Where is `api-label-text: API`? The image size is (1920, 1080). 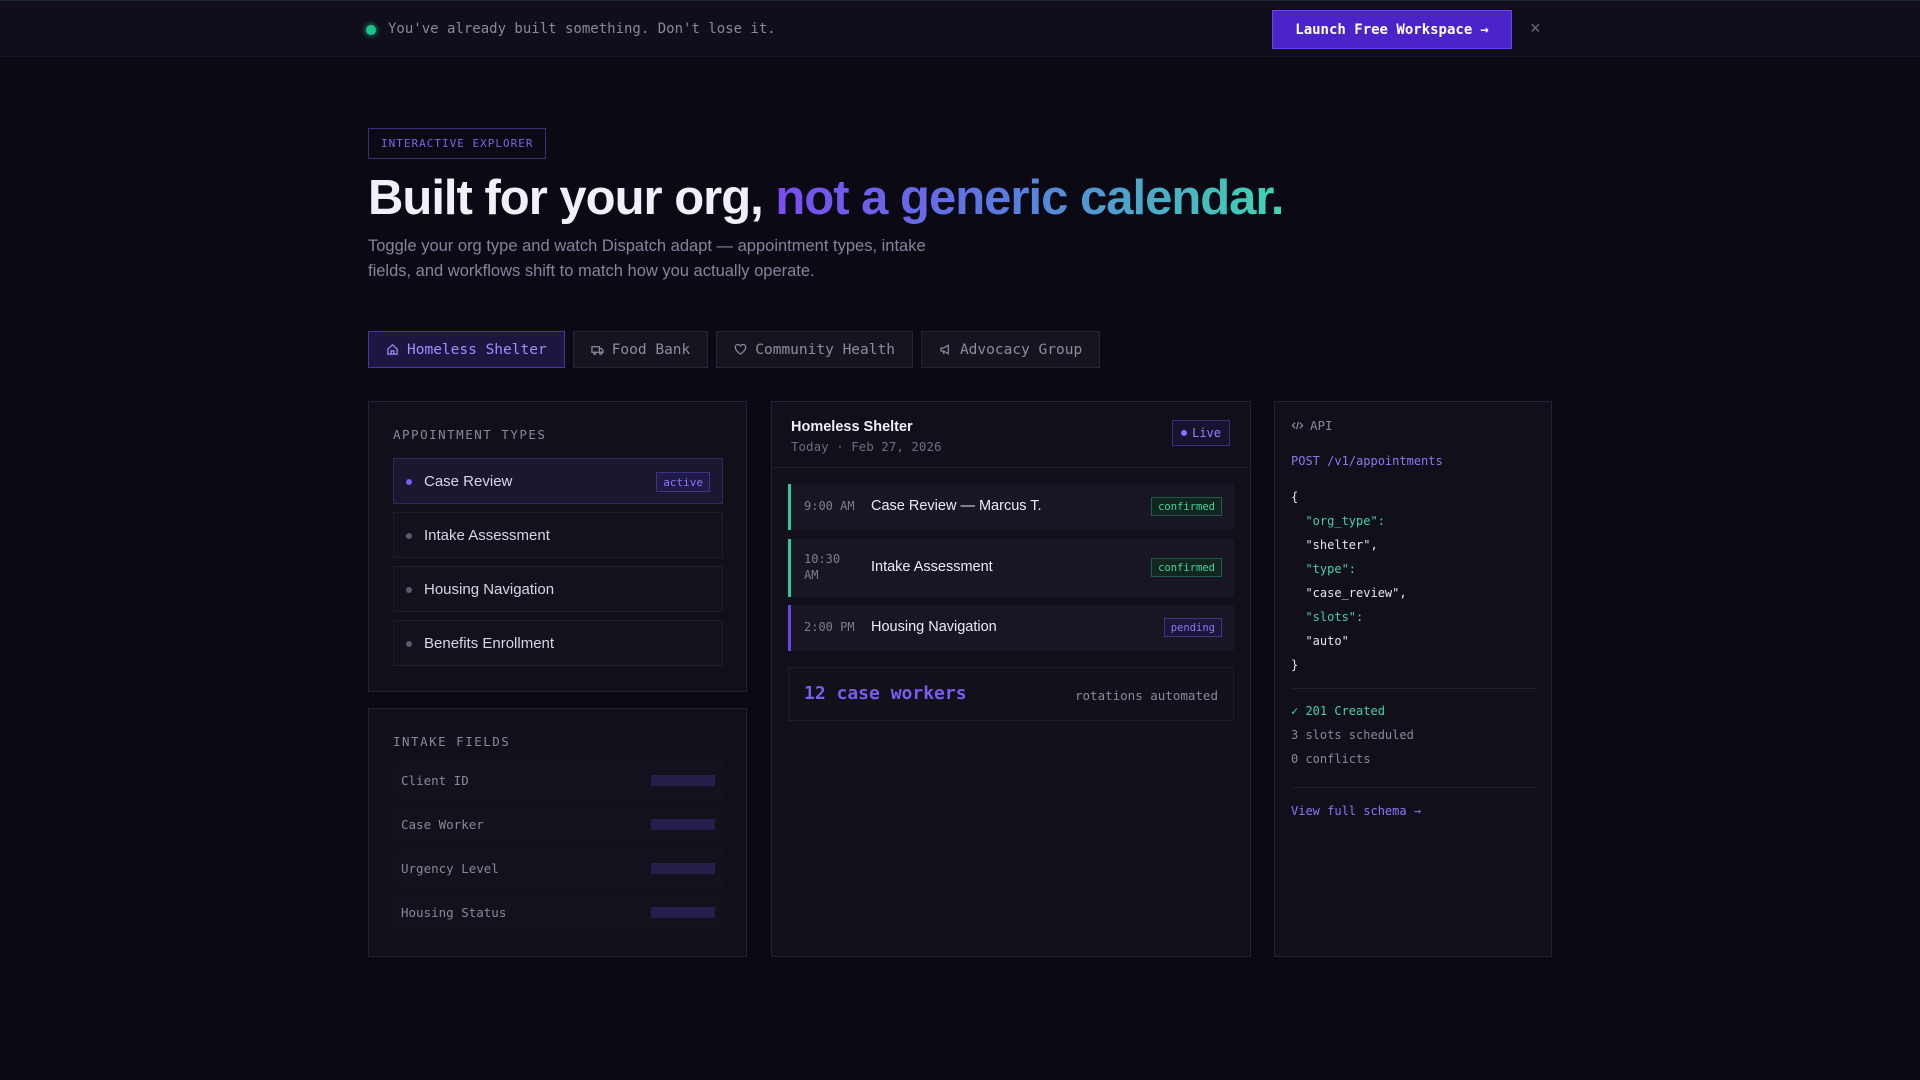 api-label-text: API is located at coordinates (1321, 425).